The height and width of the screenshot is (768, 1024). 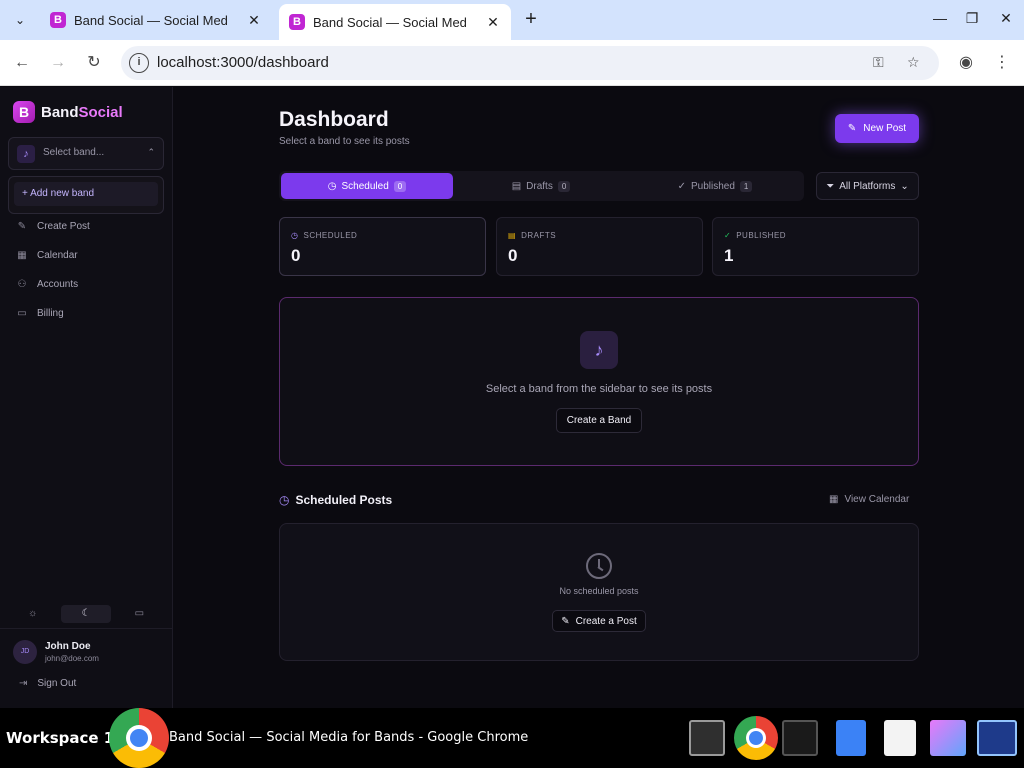 I want to click on tab-search-icon: ⌄, so click(x=20, y=20).